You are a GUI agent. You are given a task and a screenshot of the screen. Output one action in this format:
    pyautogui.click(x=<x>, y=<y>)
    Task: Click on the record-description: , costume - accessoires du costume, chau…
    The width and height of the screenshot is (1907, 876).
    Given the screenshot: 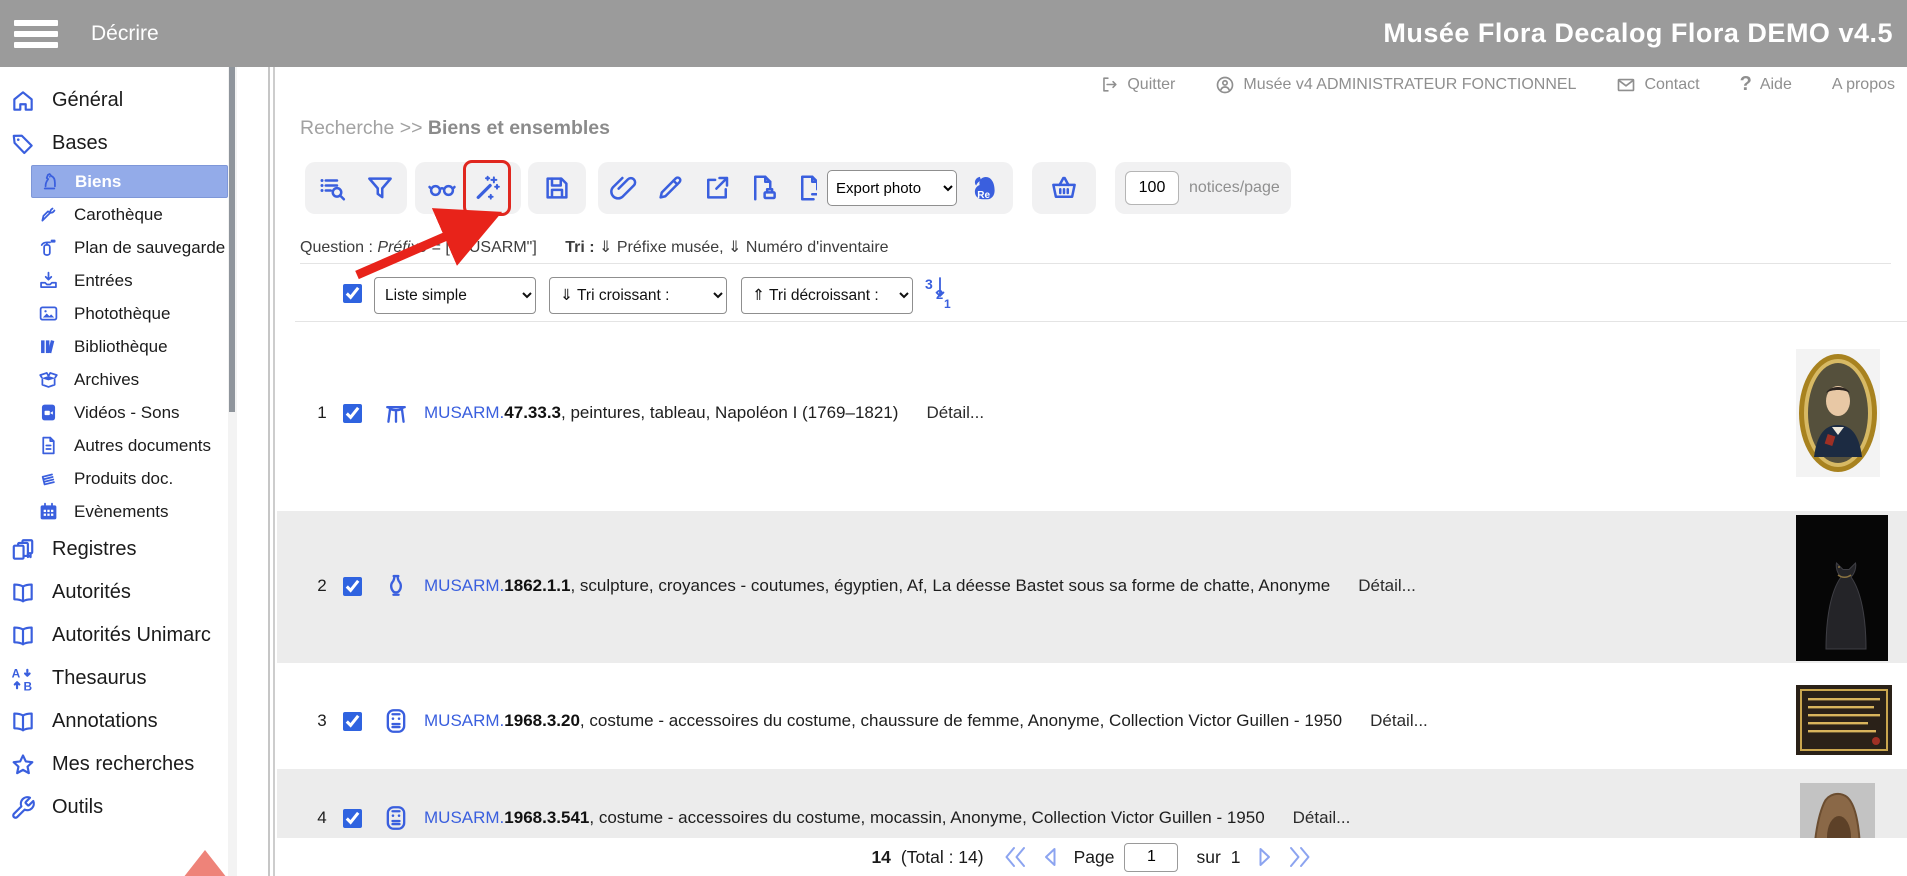 What is the action you would take?
    pyautogui.click(x=961, y=720)
    